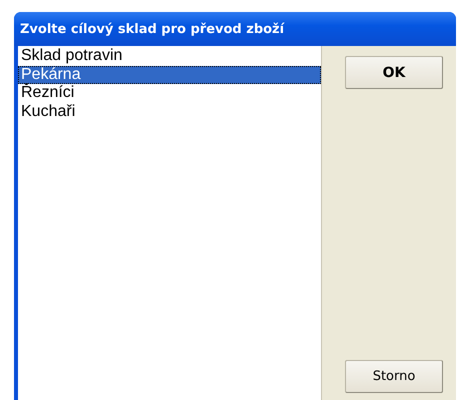 The height and width of the screenshot is (400, 458). What do you see at coordinates (169, 56) in the screenshot?
I see `list-item: Sklad potravin` at bounding box center [169, 56].